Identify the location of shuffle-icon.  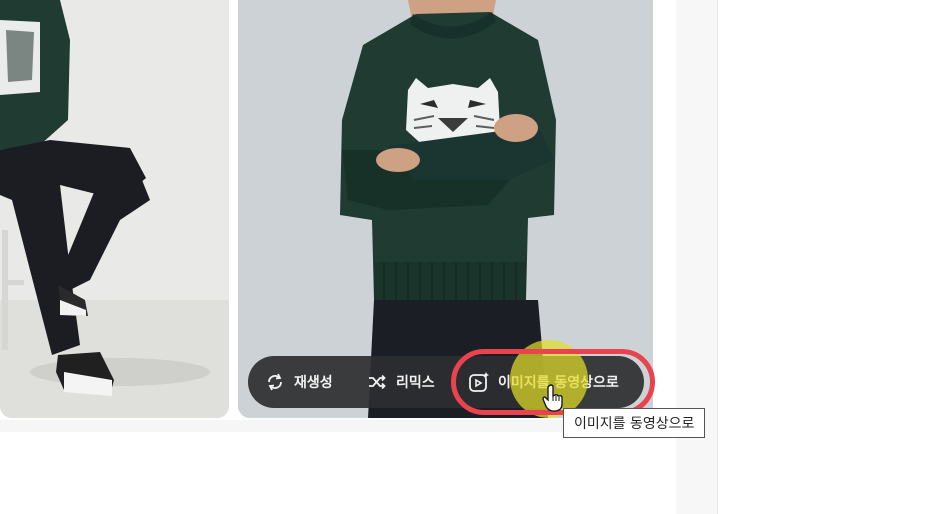
(377, 382).